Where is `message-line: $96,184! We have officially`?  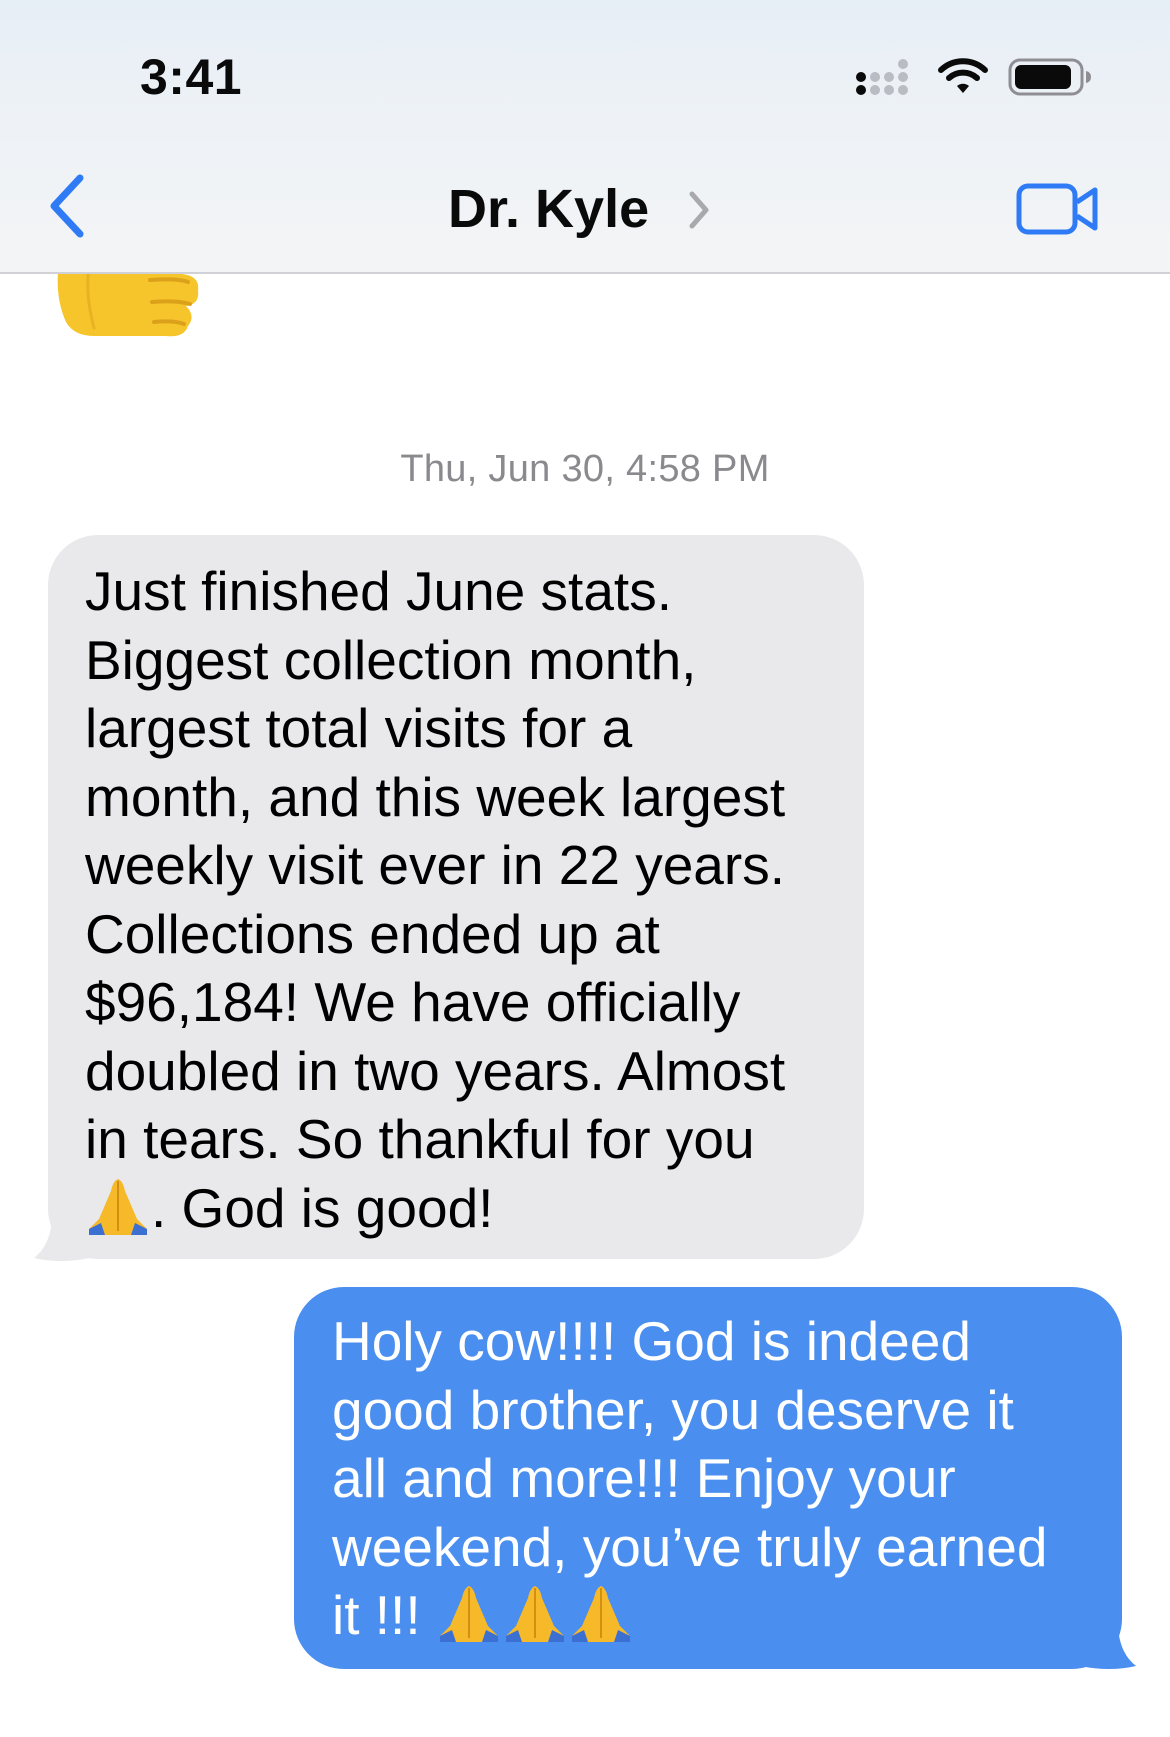 message-line: $96,184! We have officially is located at coordinates (413, 1002).